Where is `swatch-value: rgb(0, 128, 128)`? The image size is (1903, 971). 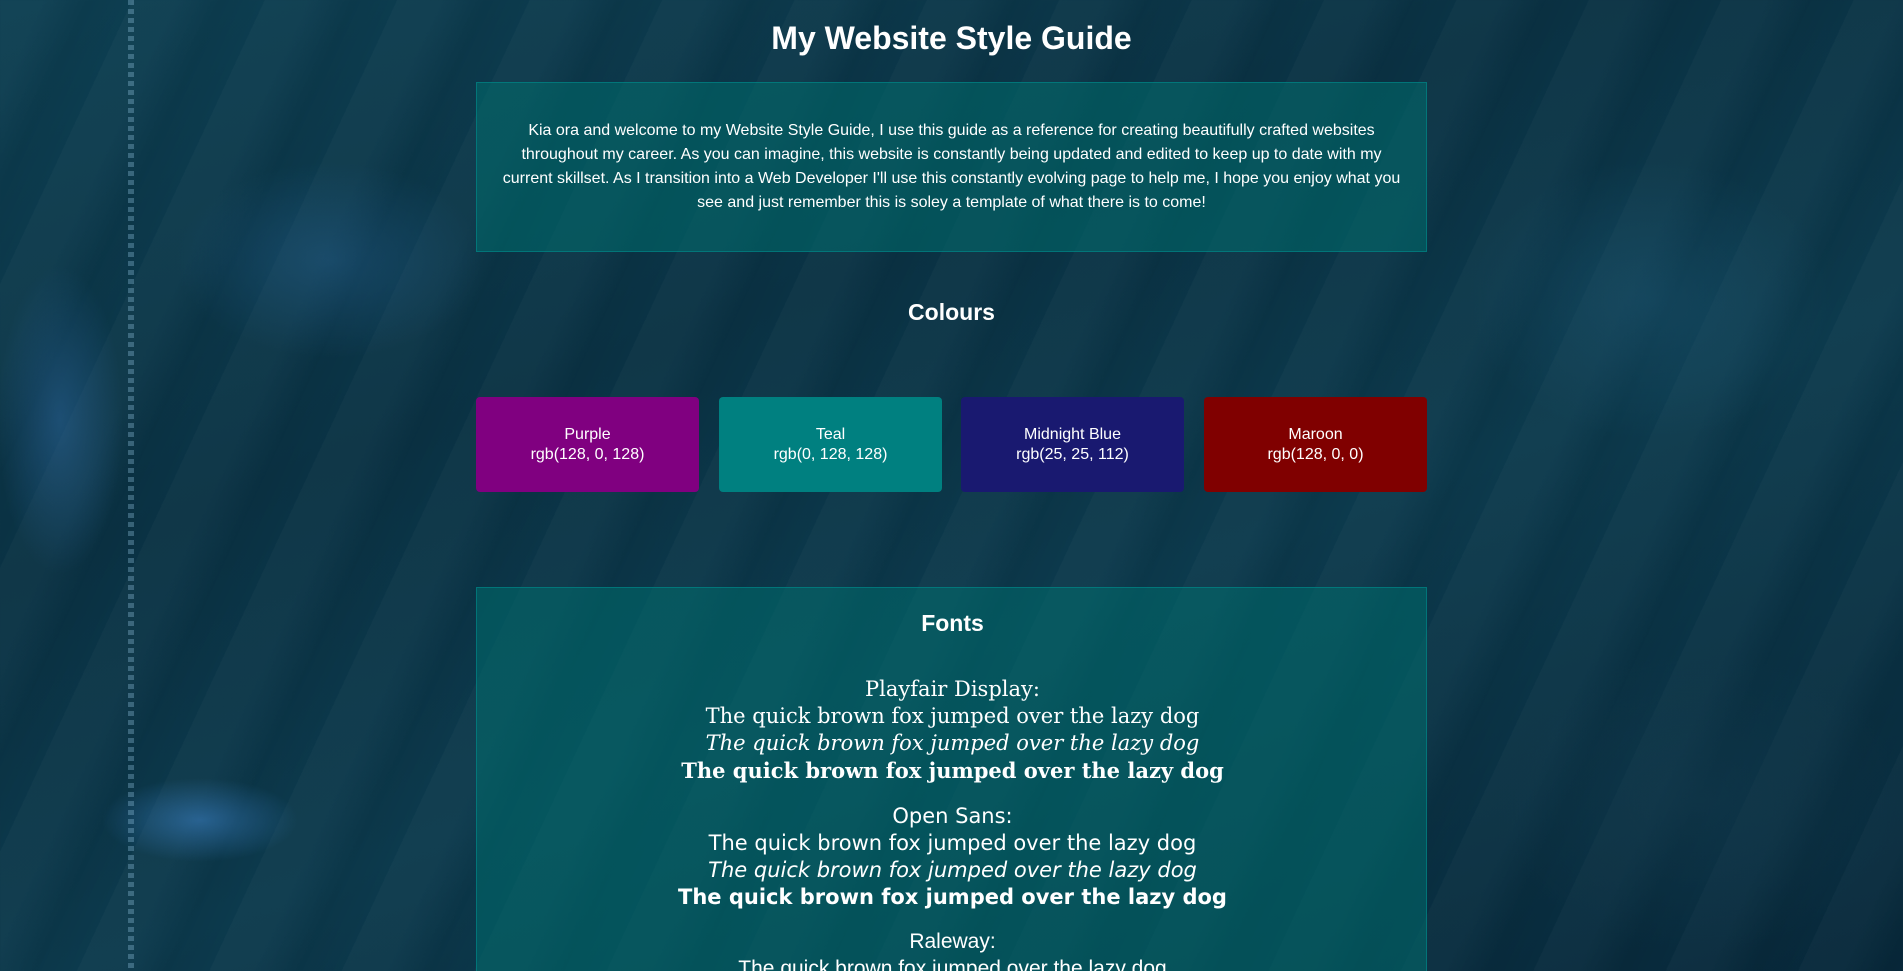 swatch-value: rgb(0, 128, 128) is located at coordinates (830, 454).